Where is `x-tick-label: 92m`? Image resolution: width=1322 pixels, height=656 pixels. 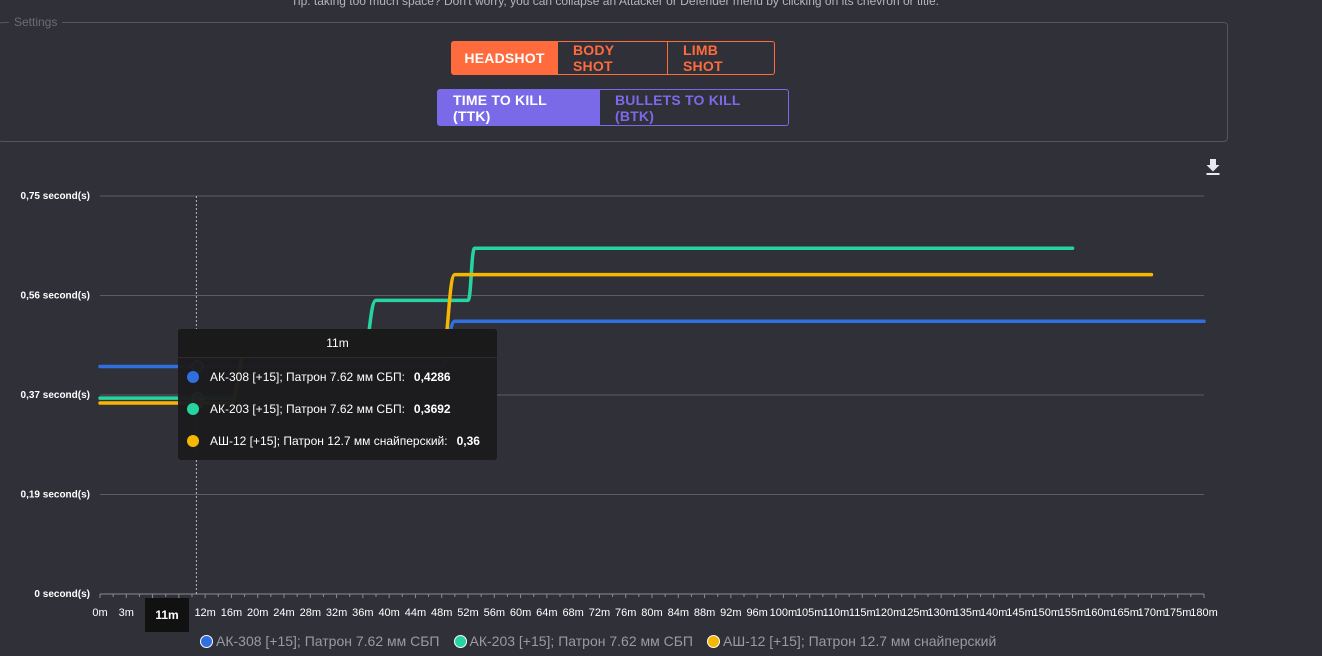 x-tick-label: 92m is located at coordinates (730, 613).